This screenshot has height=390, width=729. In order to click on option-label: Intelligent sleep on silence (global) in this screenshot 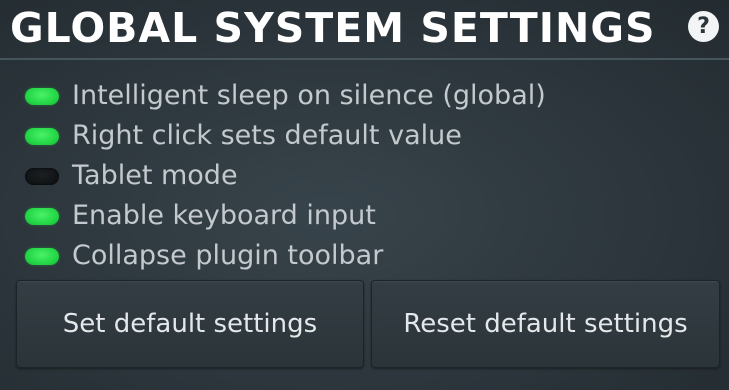, I will do `click(309, 95)`.